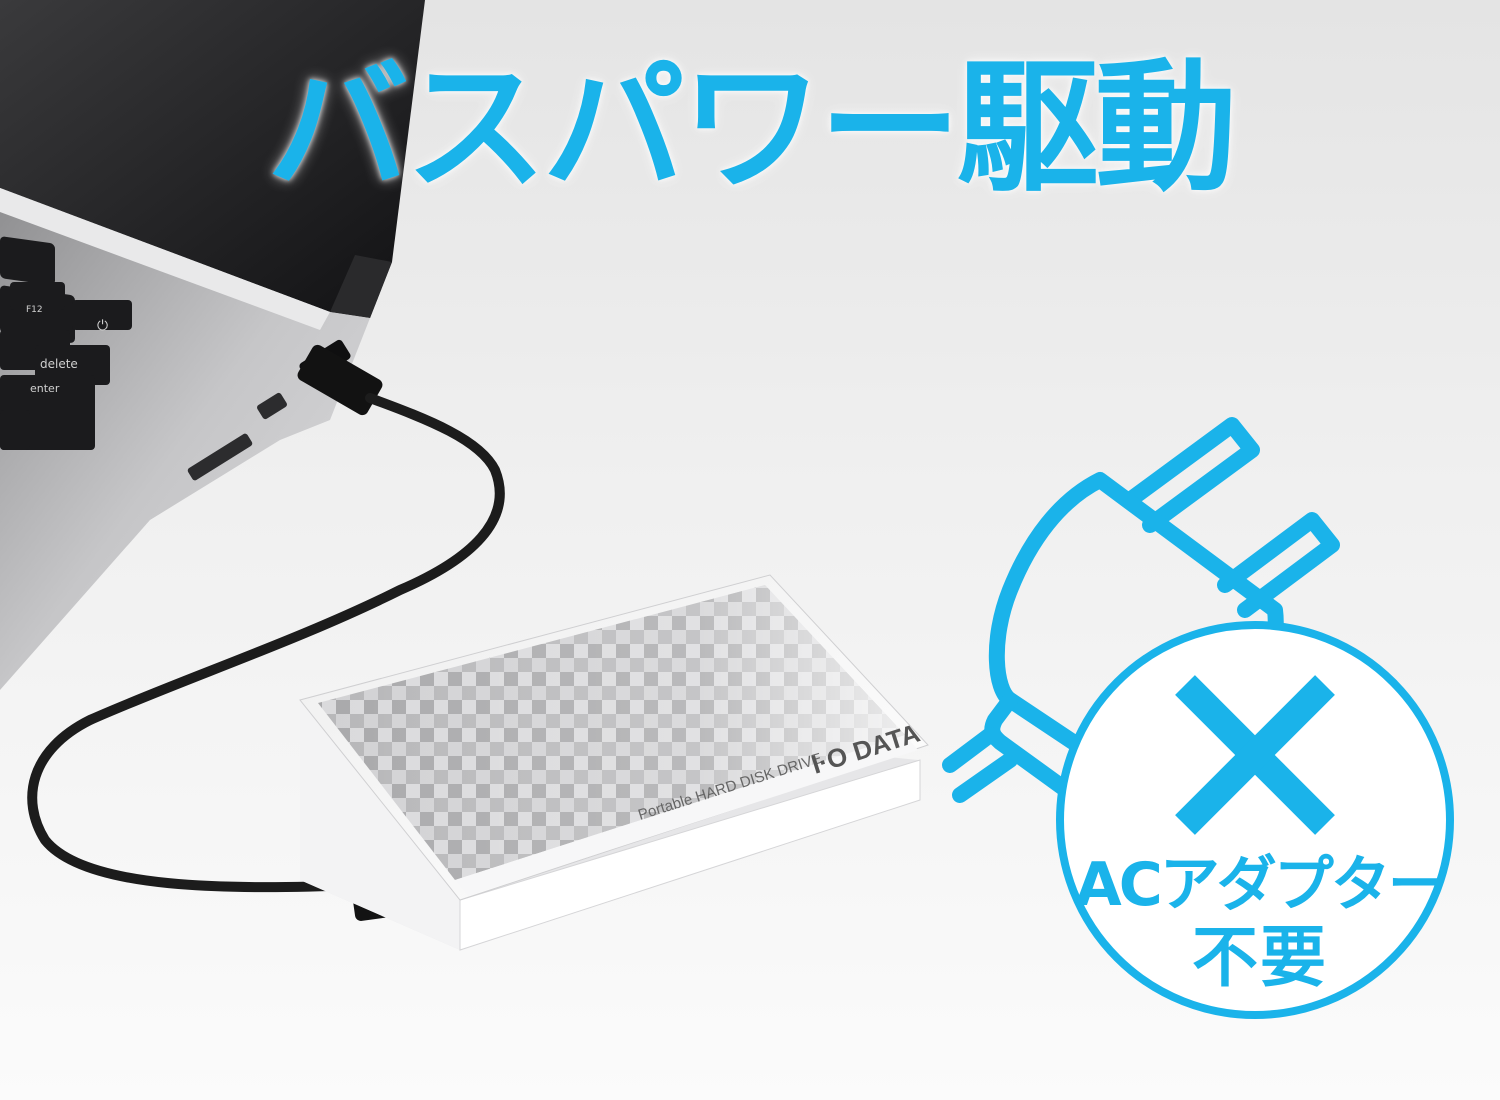 Image resolution: width=1500 pixels, height=1100 pixels. What do you see at coordinates (1260, 957) in the screenshot?
I see `badge-text-not-required: 不要` at bounding box center [1260, 957].